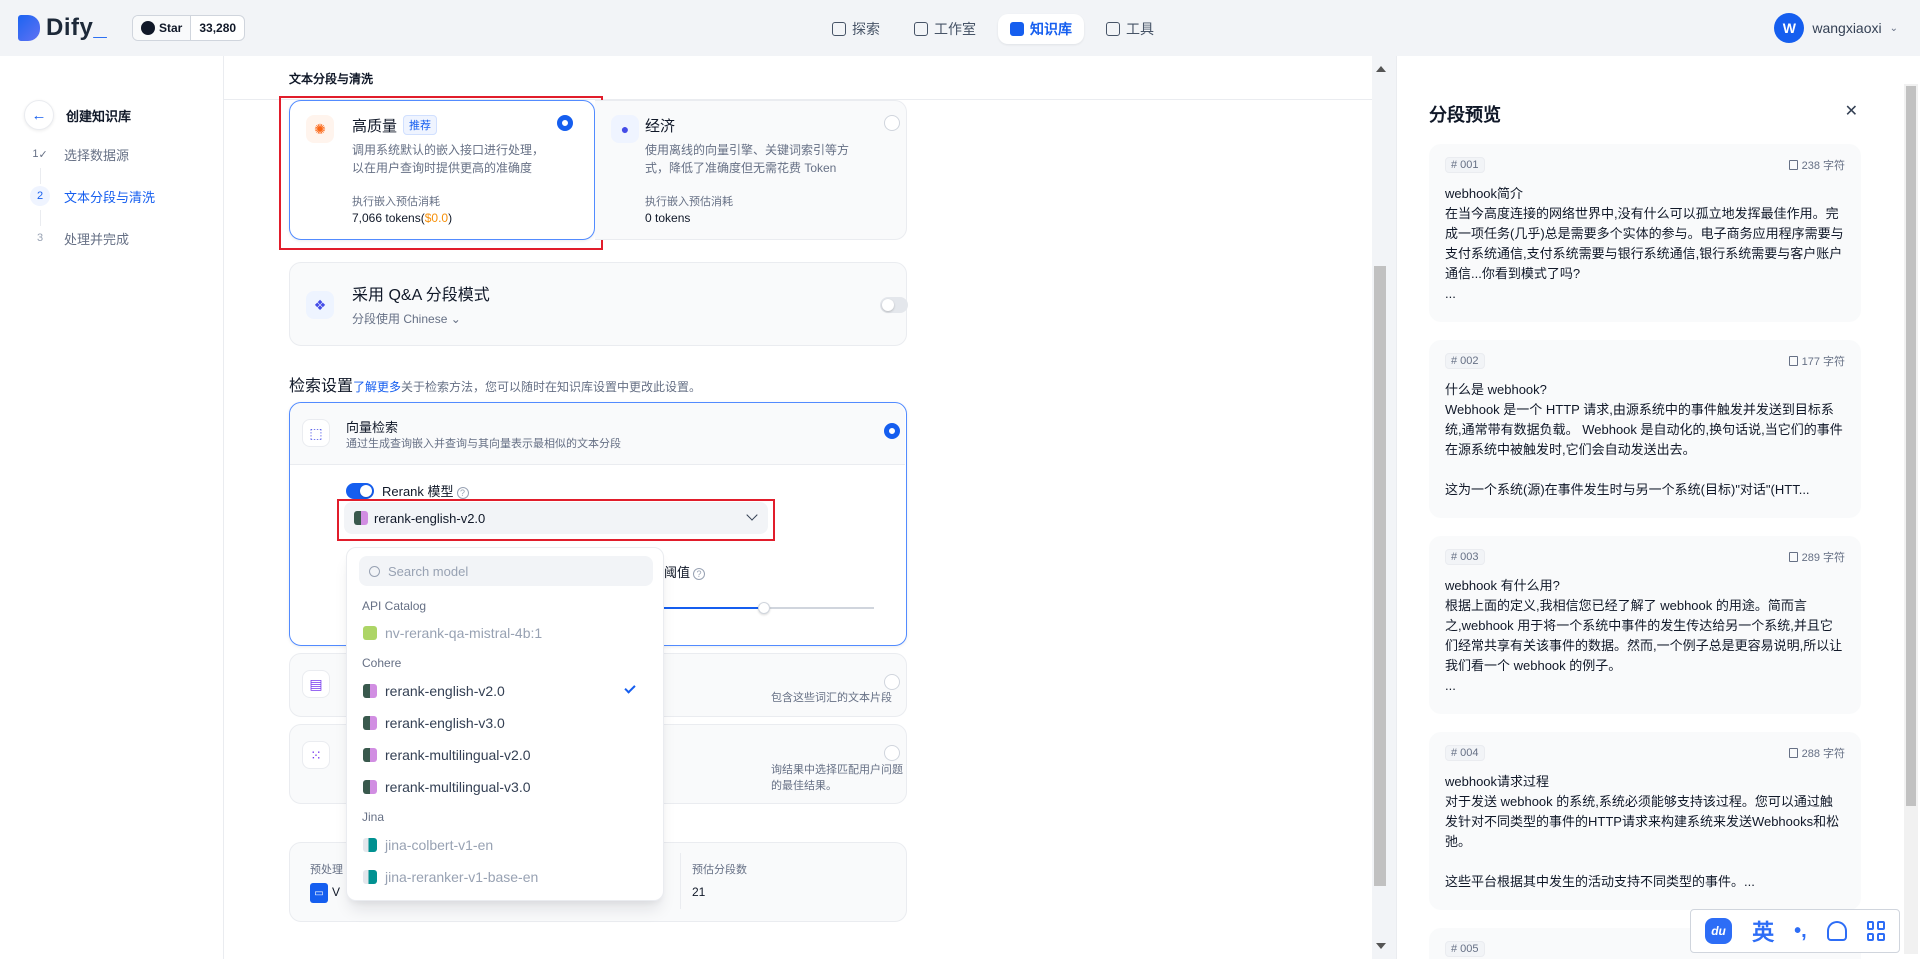 Image resolution: width=1920 pixels, height=959 pixels. Describe the element at coordinates (171, 28) in the screenshot. I see `github-star-label: Star` at that location.